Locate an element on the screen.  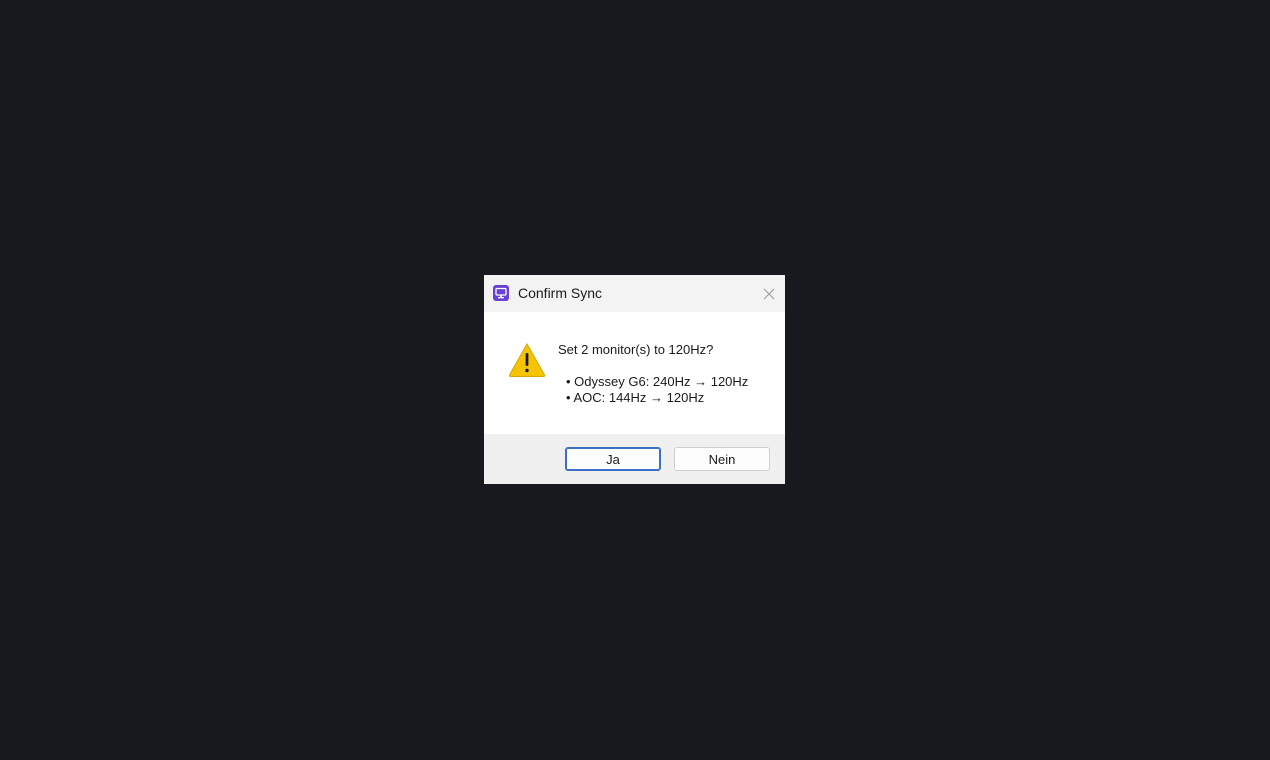
warning-icon is located at coordinates (527, 360).